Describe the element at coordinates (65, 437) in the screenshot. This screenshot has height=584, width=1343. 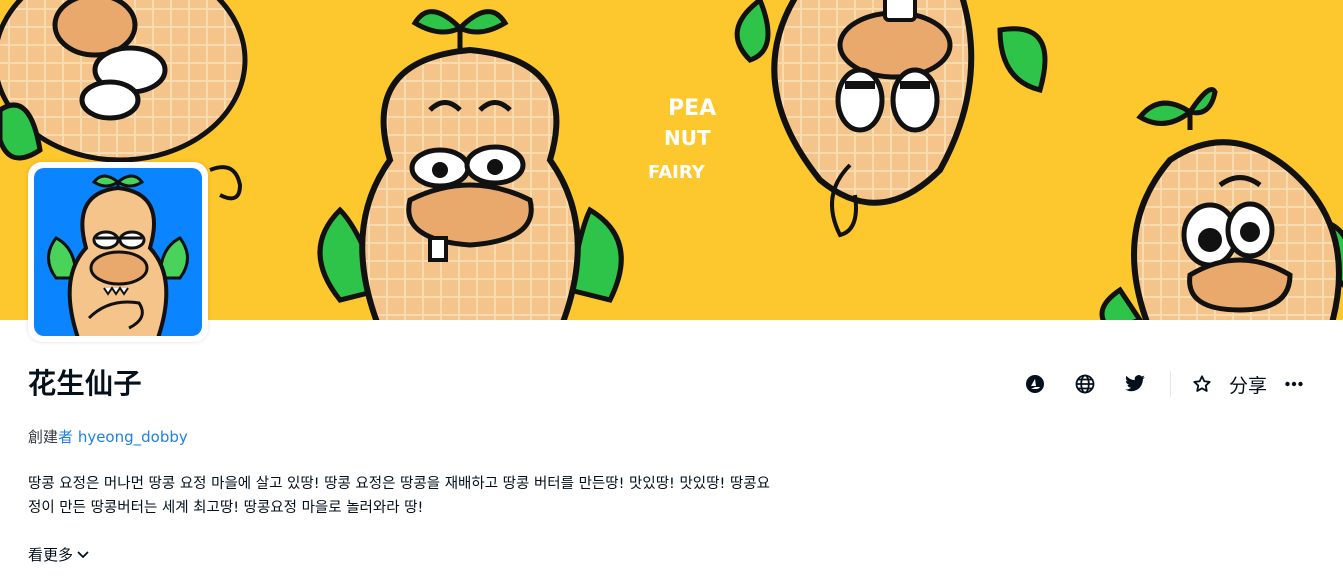
I see `creator-by-label: 者` at that location.